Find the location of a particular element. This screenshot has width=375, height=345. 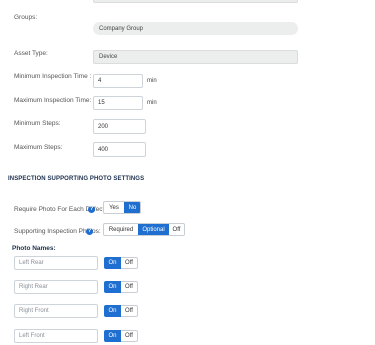

supporting-photos-off: Off is located at coordinates (176, 229).